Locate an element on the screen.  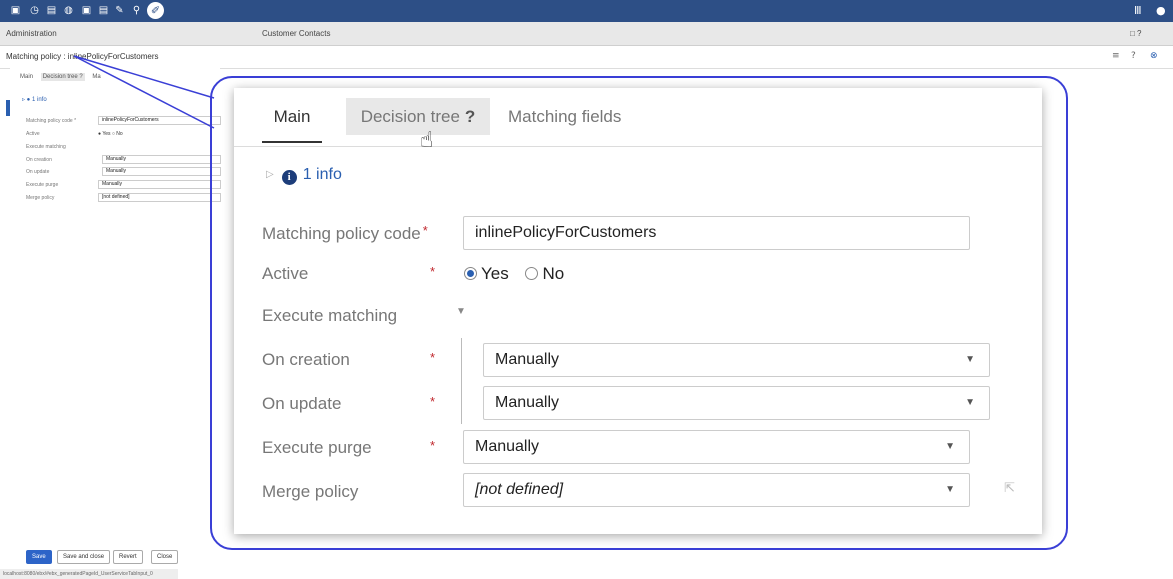
info-icon: i is located at coordinates (289, 177).